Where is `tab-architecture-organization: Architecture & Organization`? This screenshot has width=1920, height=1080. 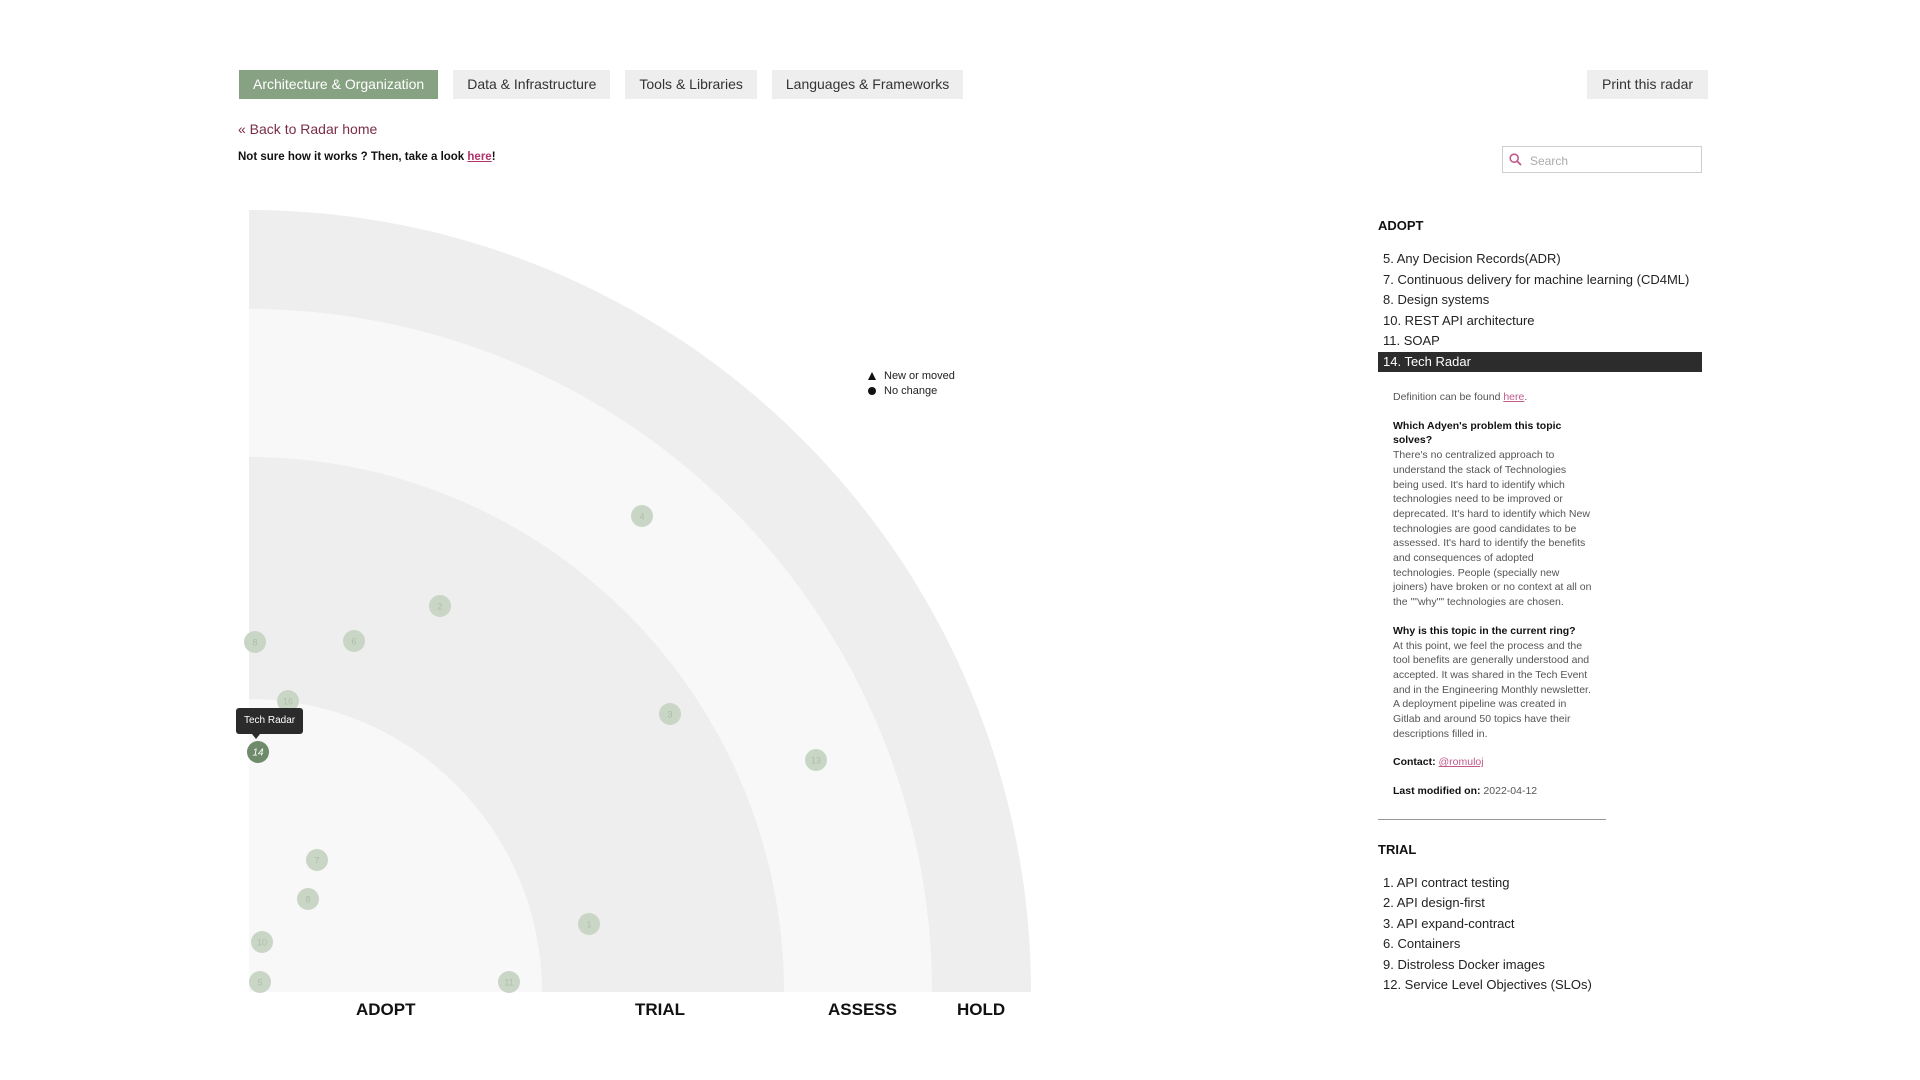 tab-architecture-organization: Architecture & Organization is located at coordinates (339, 84).